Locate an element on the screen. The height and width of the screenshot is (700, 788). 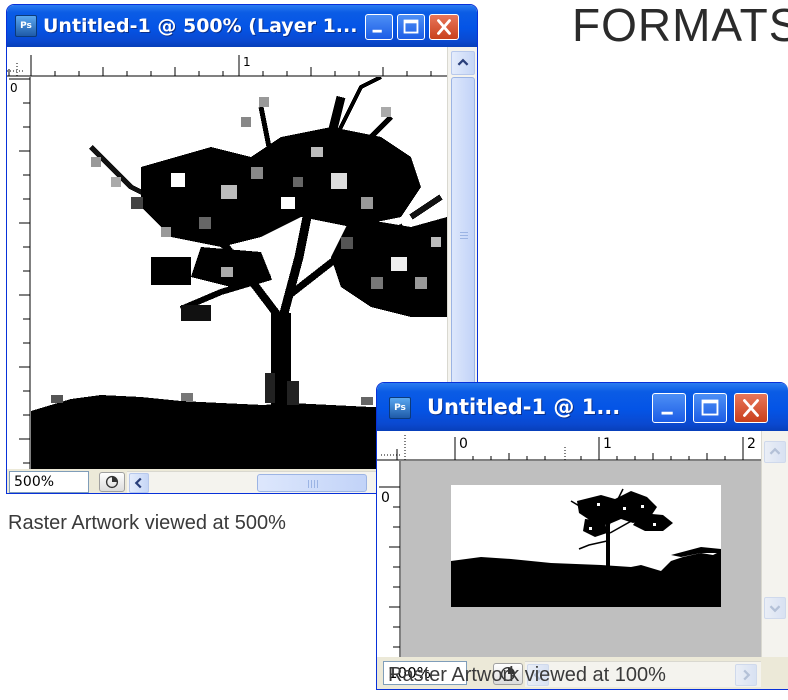
document-canvas is located at coordinates (581, 559).